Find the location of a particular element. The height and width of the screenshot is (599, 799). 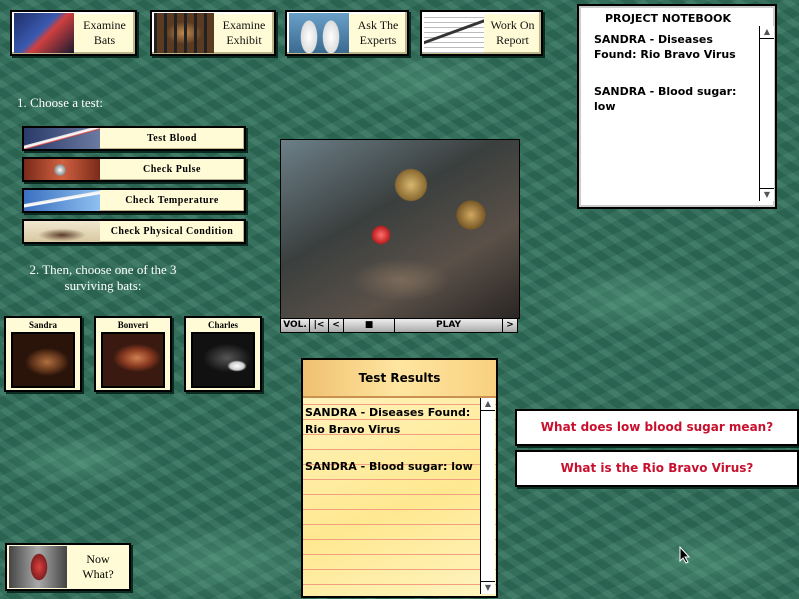

question-can-icon is located at coordinates (38, 567).